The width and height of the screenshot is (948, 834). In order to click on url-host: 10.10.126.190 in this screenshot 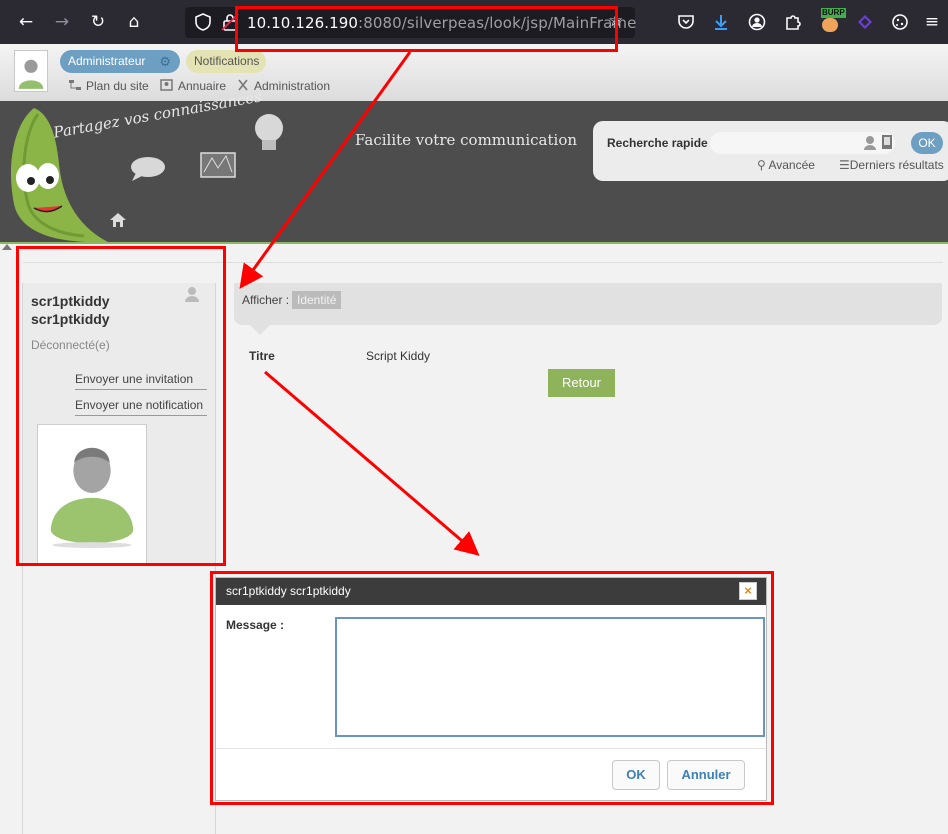, I will do `click(303, 23)`.